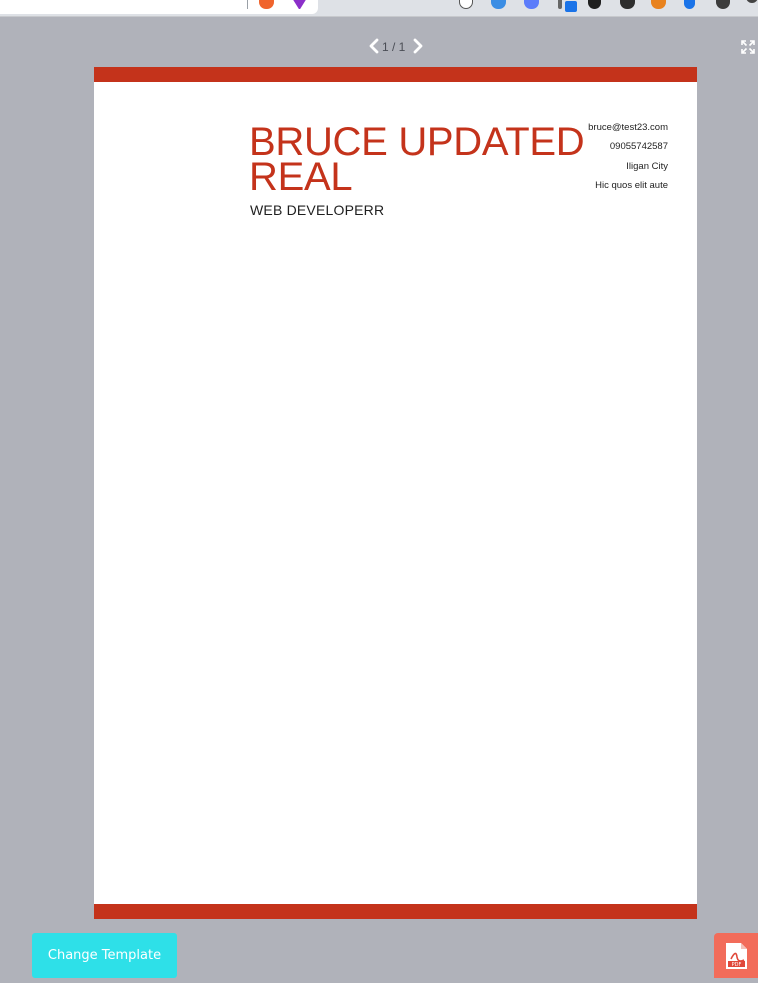 The height and width of the screenshot is (983, 758). I want to click on extension-smiley-icon, so click(466, 4).